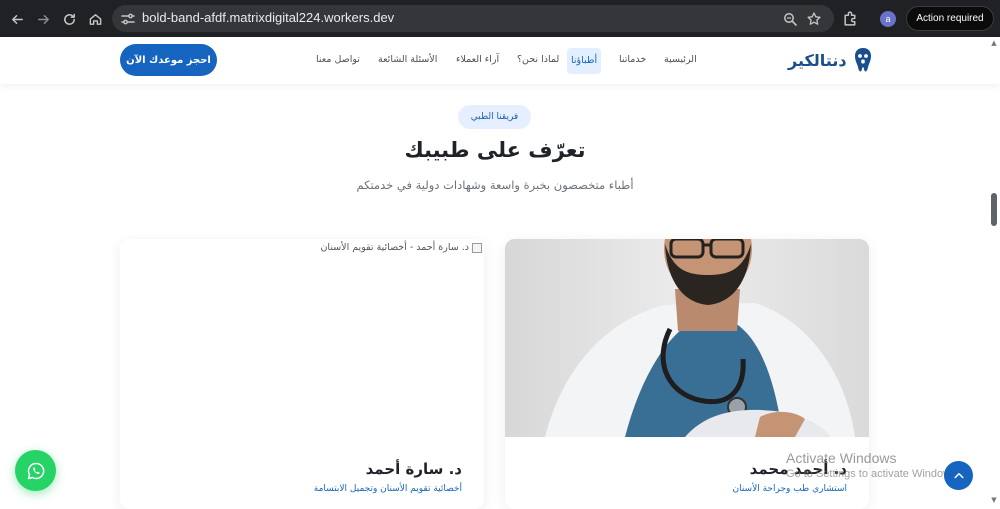 The image size is (1000, 509). I want to click on doctor-name: د. سارة أحمد, so click(413, 469).